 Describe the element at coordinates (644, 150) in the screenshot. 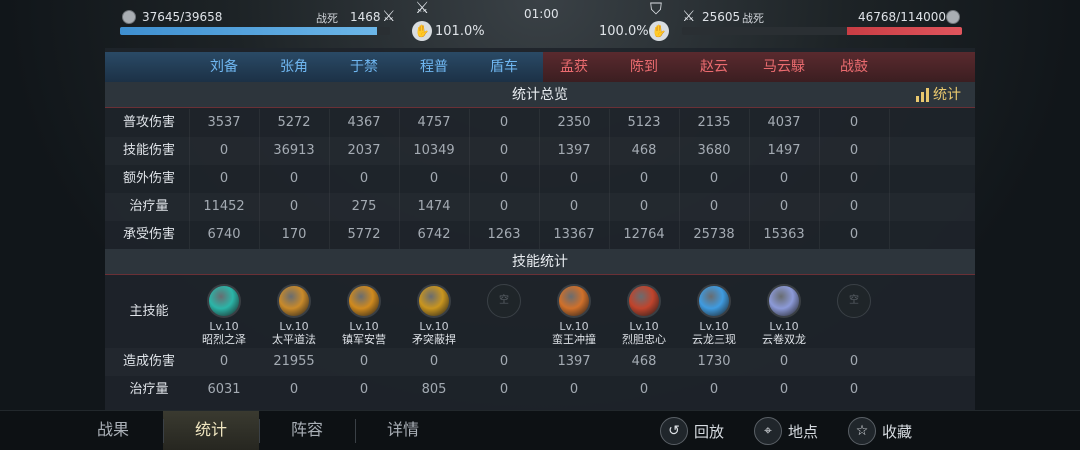

I see `stat-value: 468` at that location.